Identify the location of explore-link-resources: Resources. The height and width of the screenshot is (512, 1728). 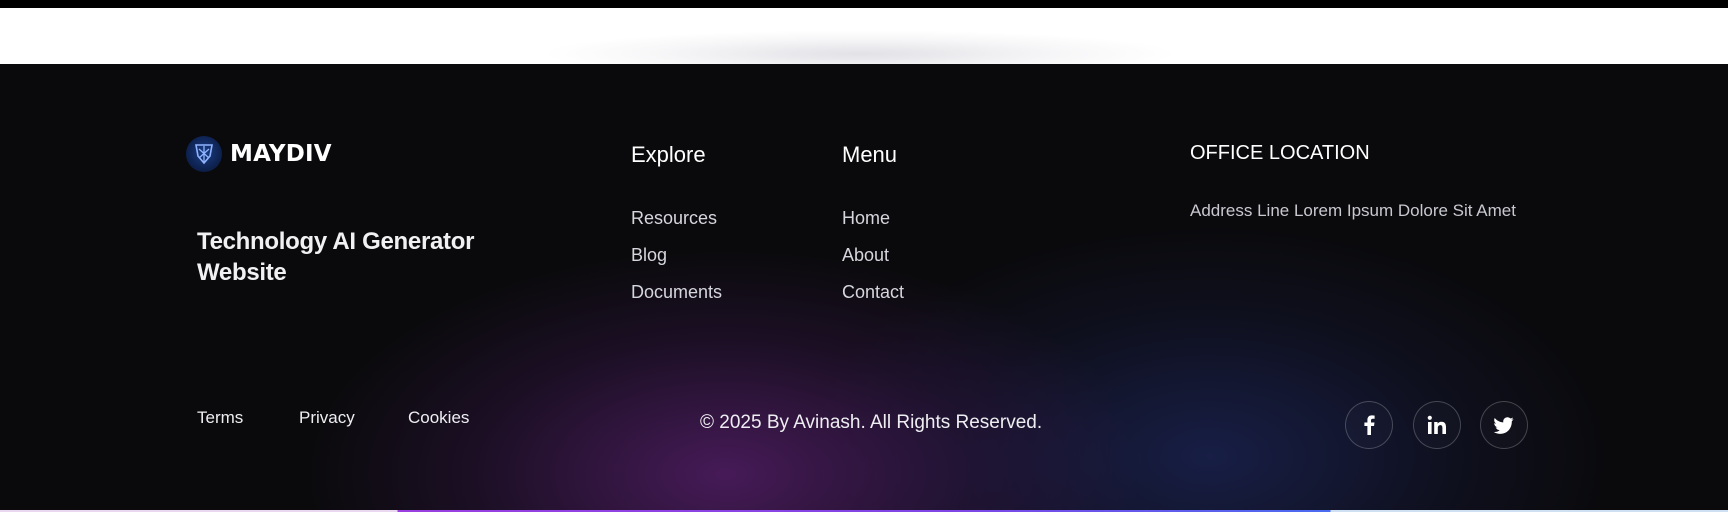
(676, 224).